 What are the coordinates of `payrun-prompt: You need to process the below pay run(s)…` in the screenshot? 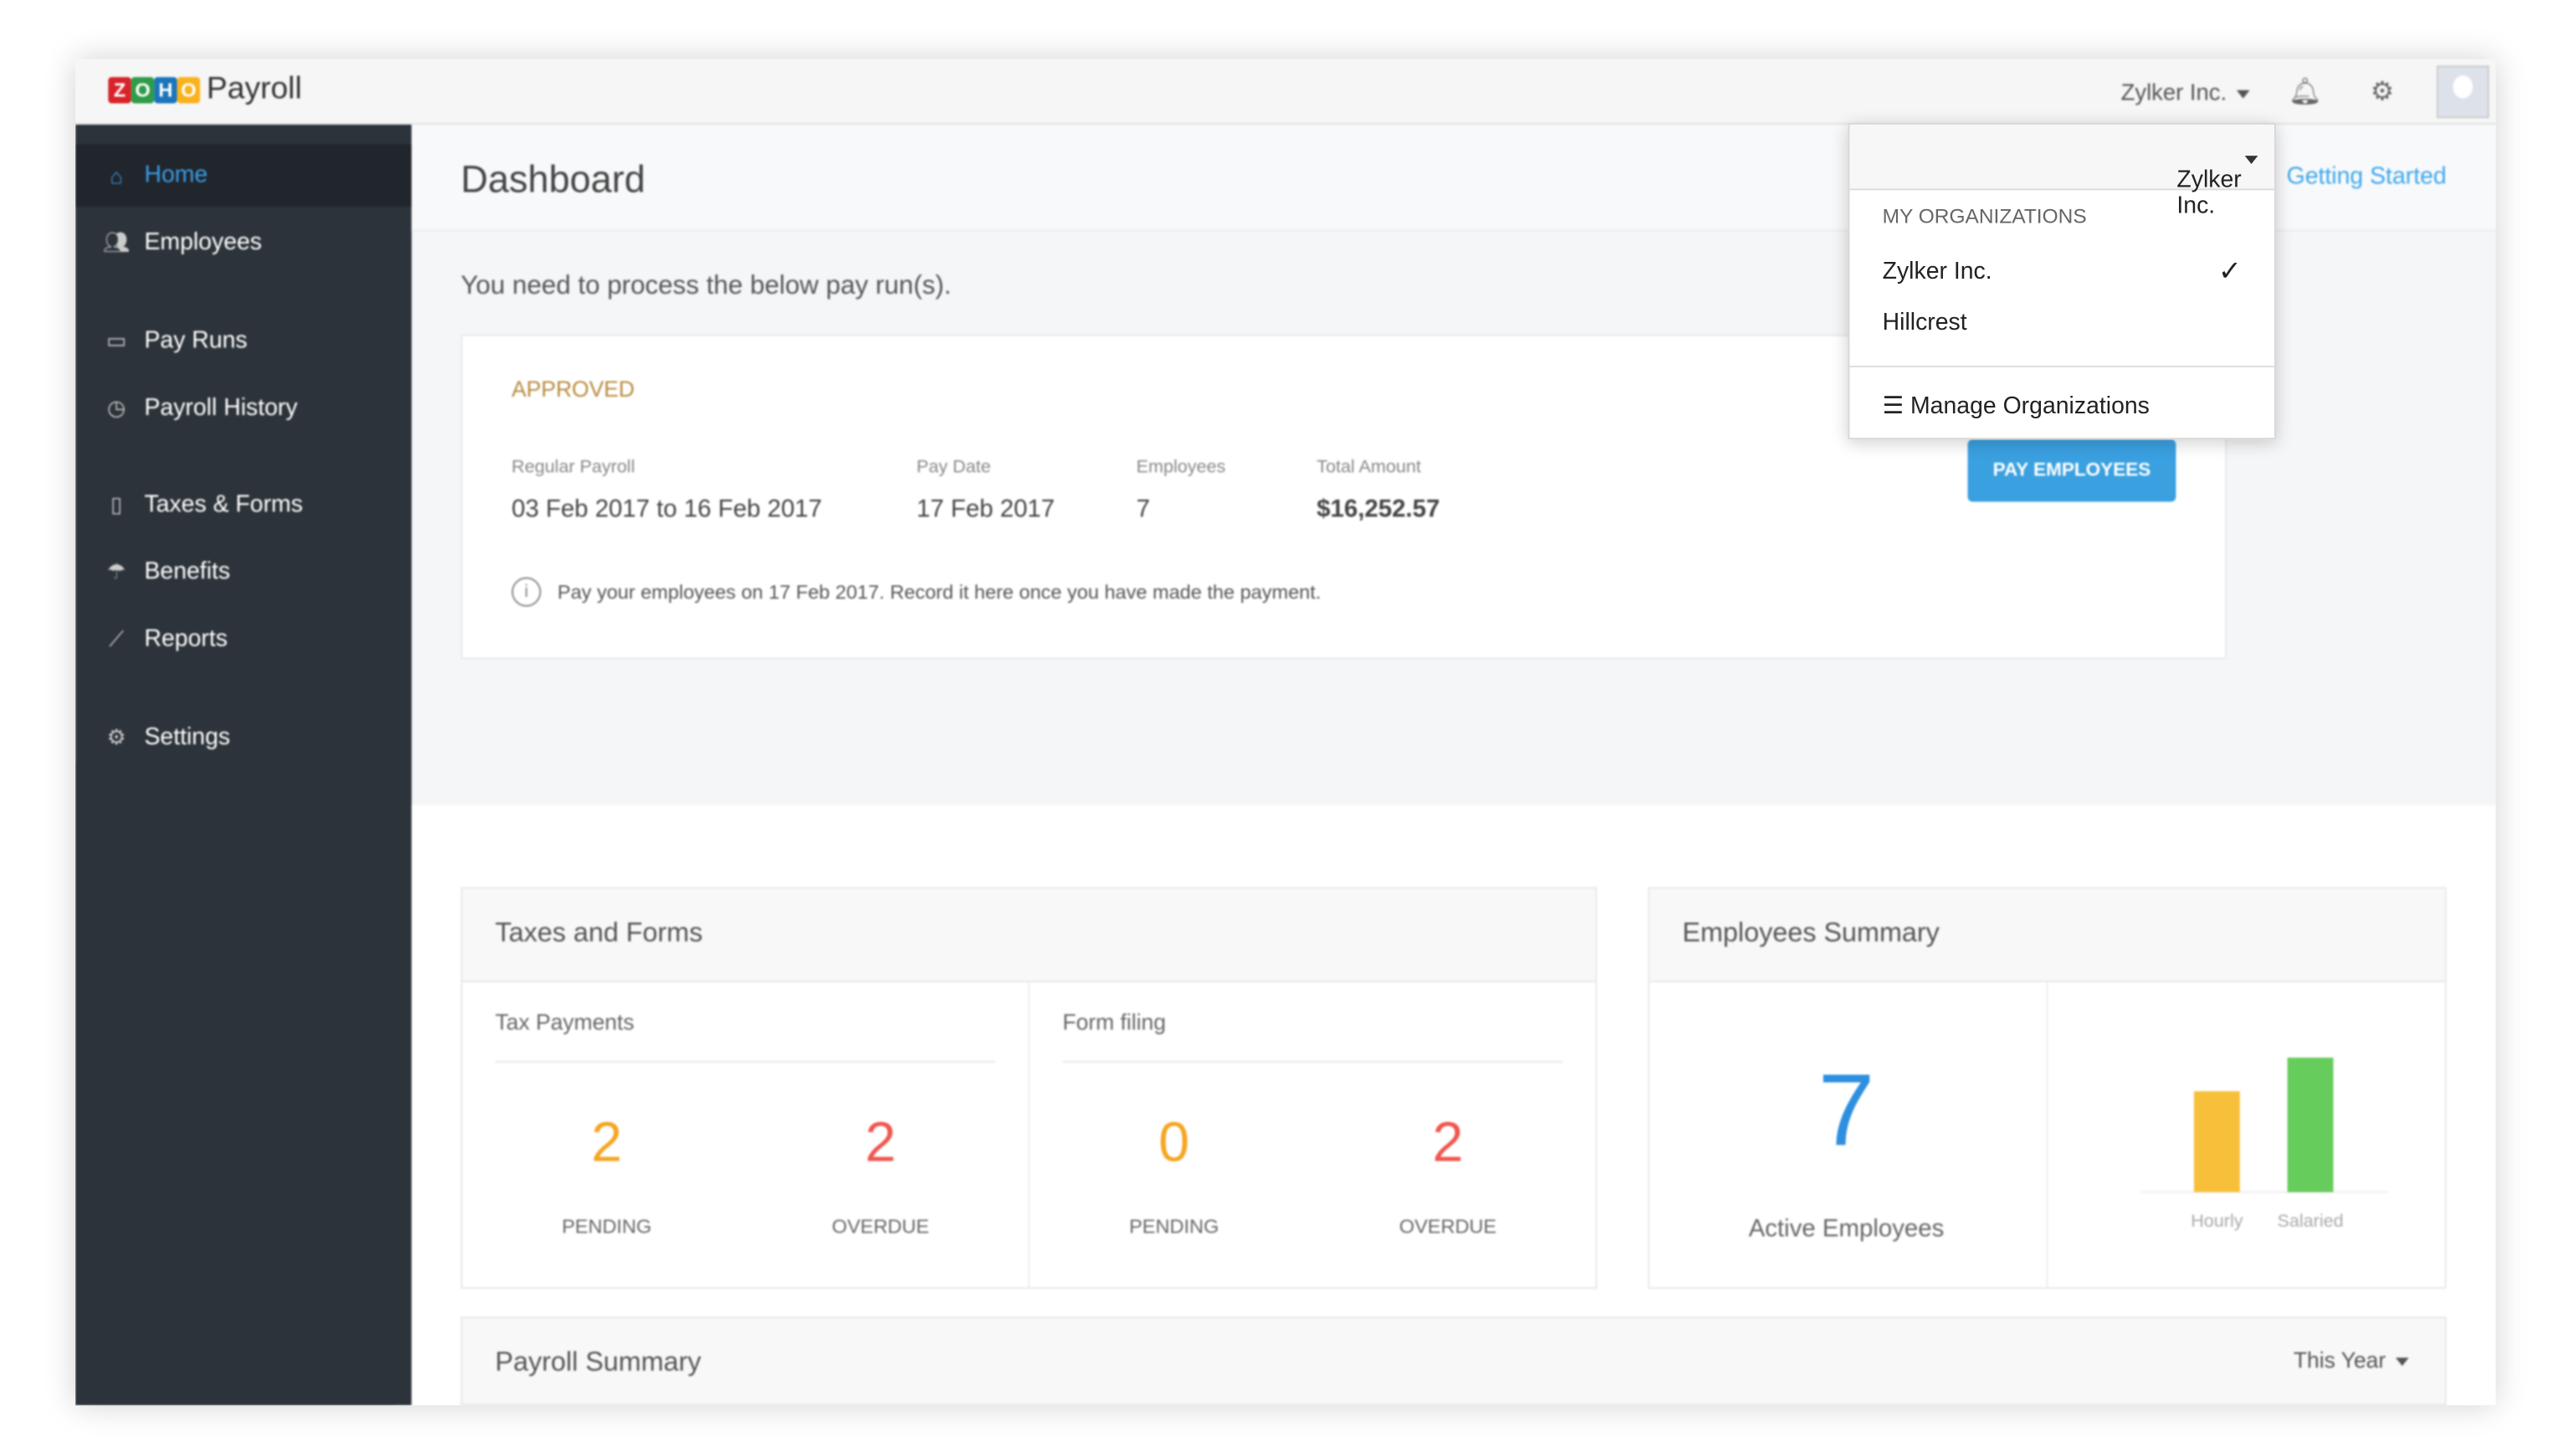 It's located at (706, 286).